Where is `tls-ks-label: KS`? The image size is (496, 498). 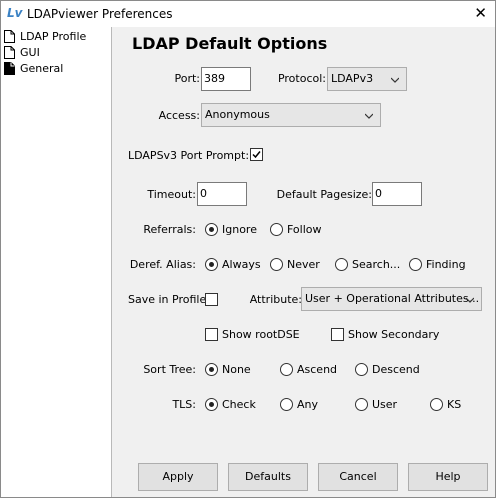 tls-ks-label: KS is located at coordinates (454, 404).